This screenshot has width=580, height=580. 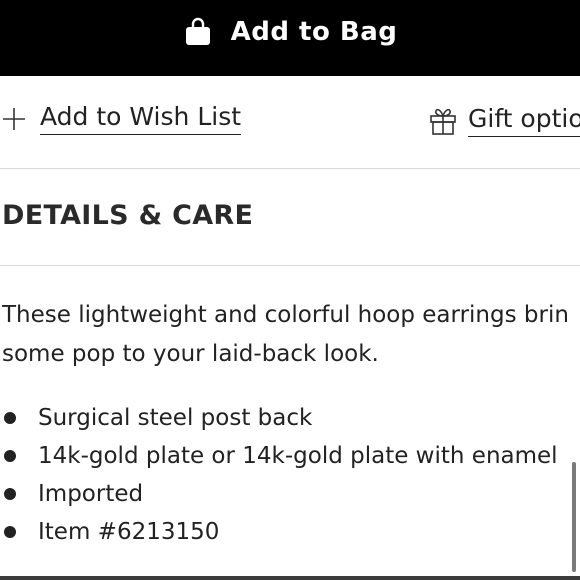 What do you see at coordinates (129, 532) in the screenshot?
I see `list-item-text: Item #6213150` at bounding box center [129, 532].